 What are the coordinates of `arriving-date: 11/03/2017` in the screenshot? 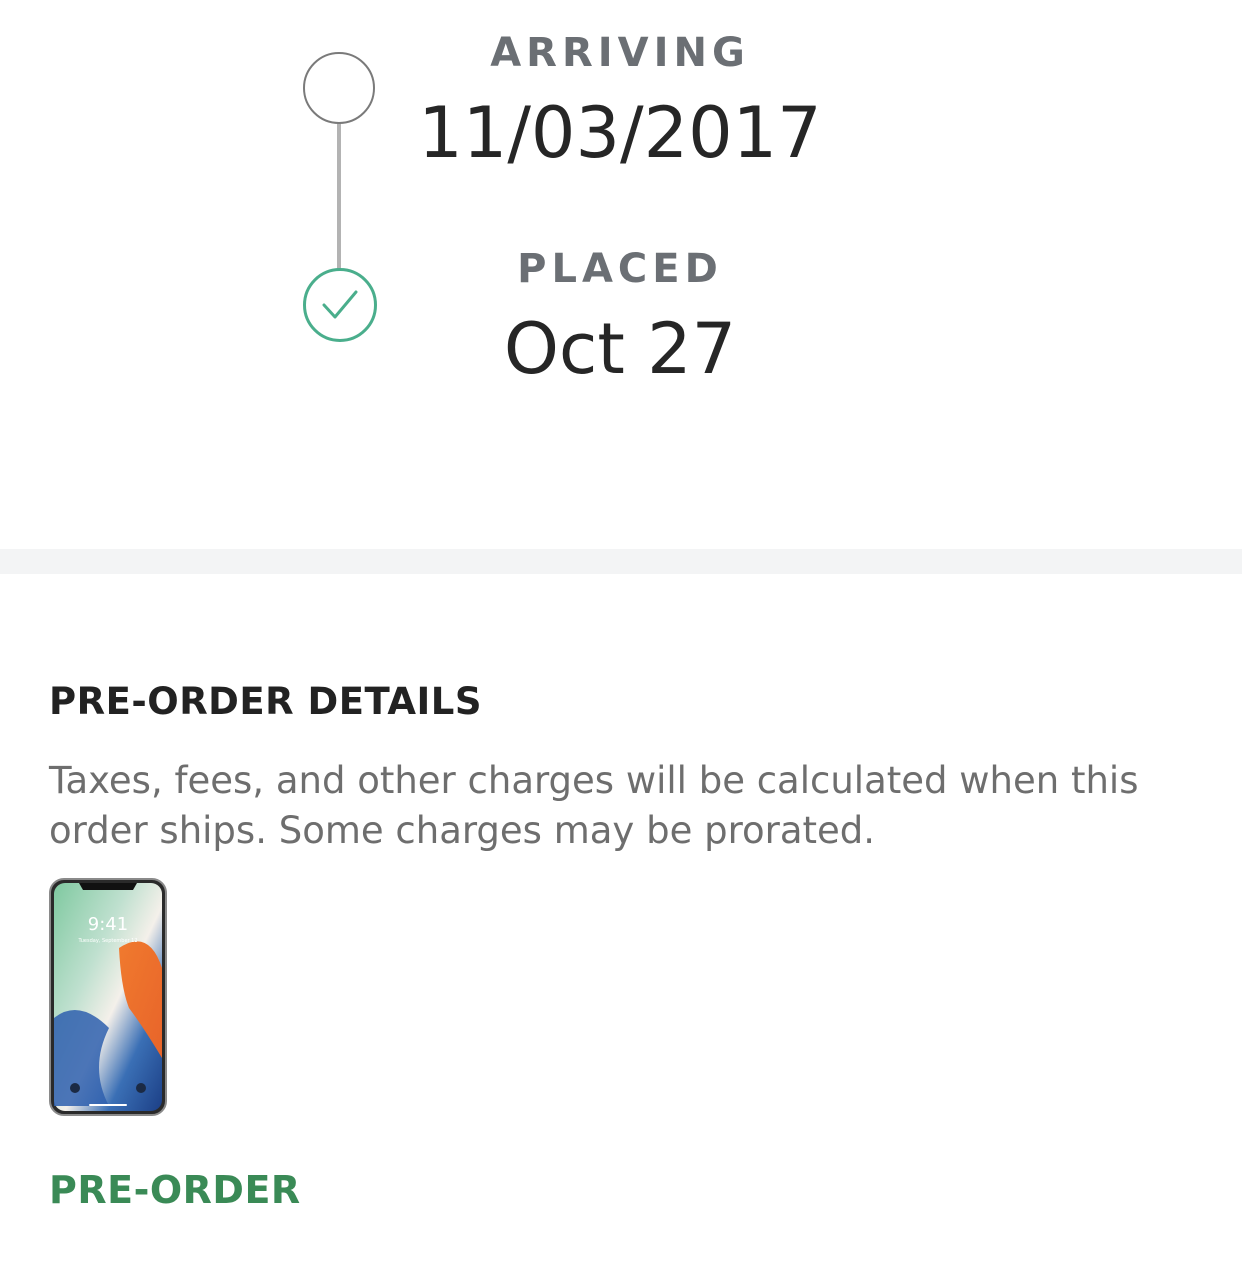 It's located at (620, 133).